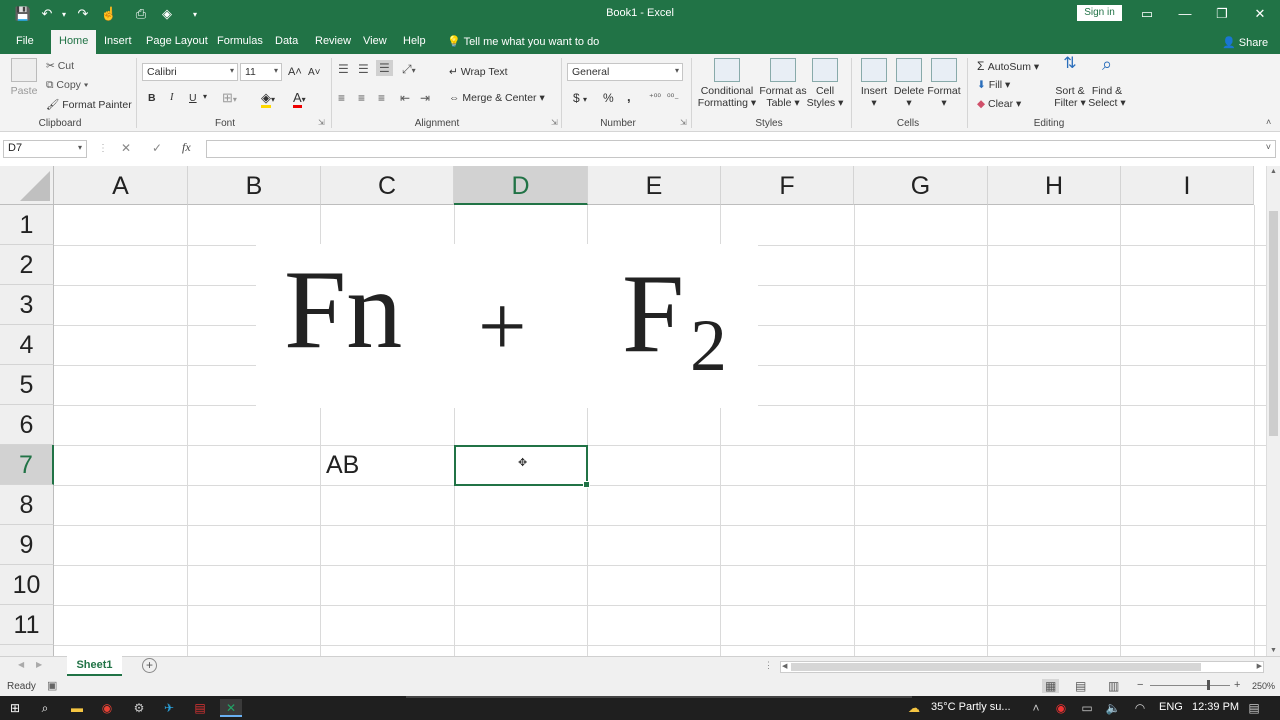 This screenshot has width=1280, height=720. What do you see at coordinates (409, 69) in the screenshot?
I see `orientation-icon: ⤢▾` at bounding box center [409, 69].